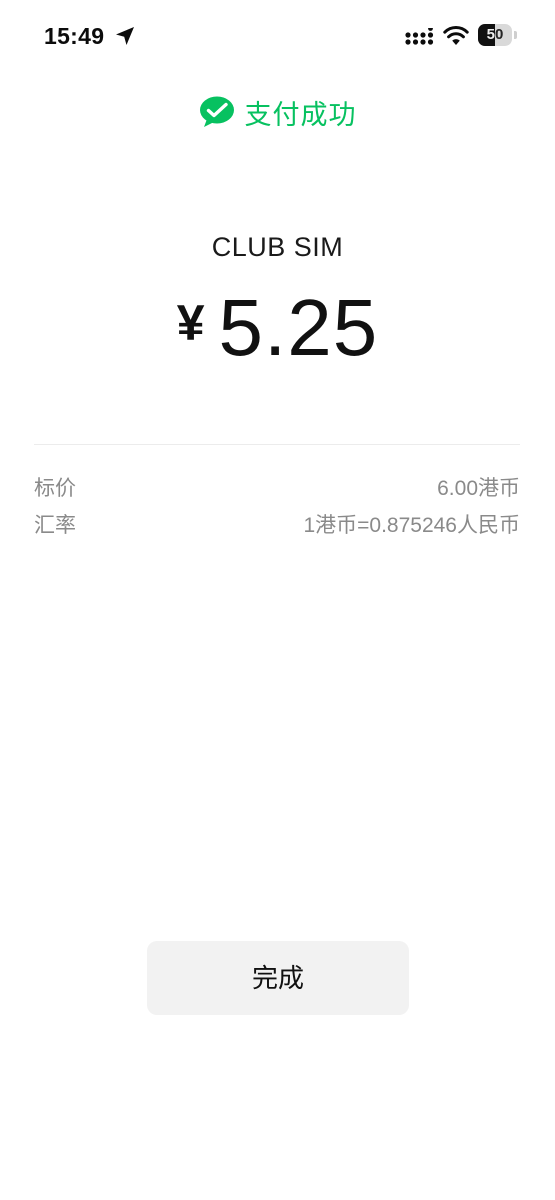 The image size is (555, 1200). What do you see at coordinates (74, 36) in the screenshot?
I see `status-time: 15:49` at bounding box center [74, 36].